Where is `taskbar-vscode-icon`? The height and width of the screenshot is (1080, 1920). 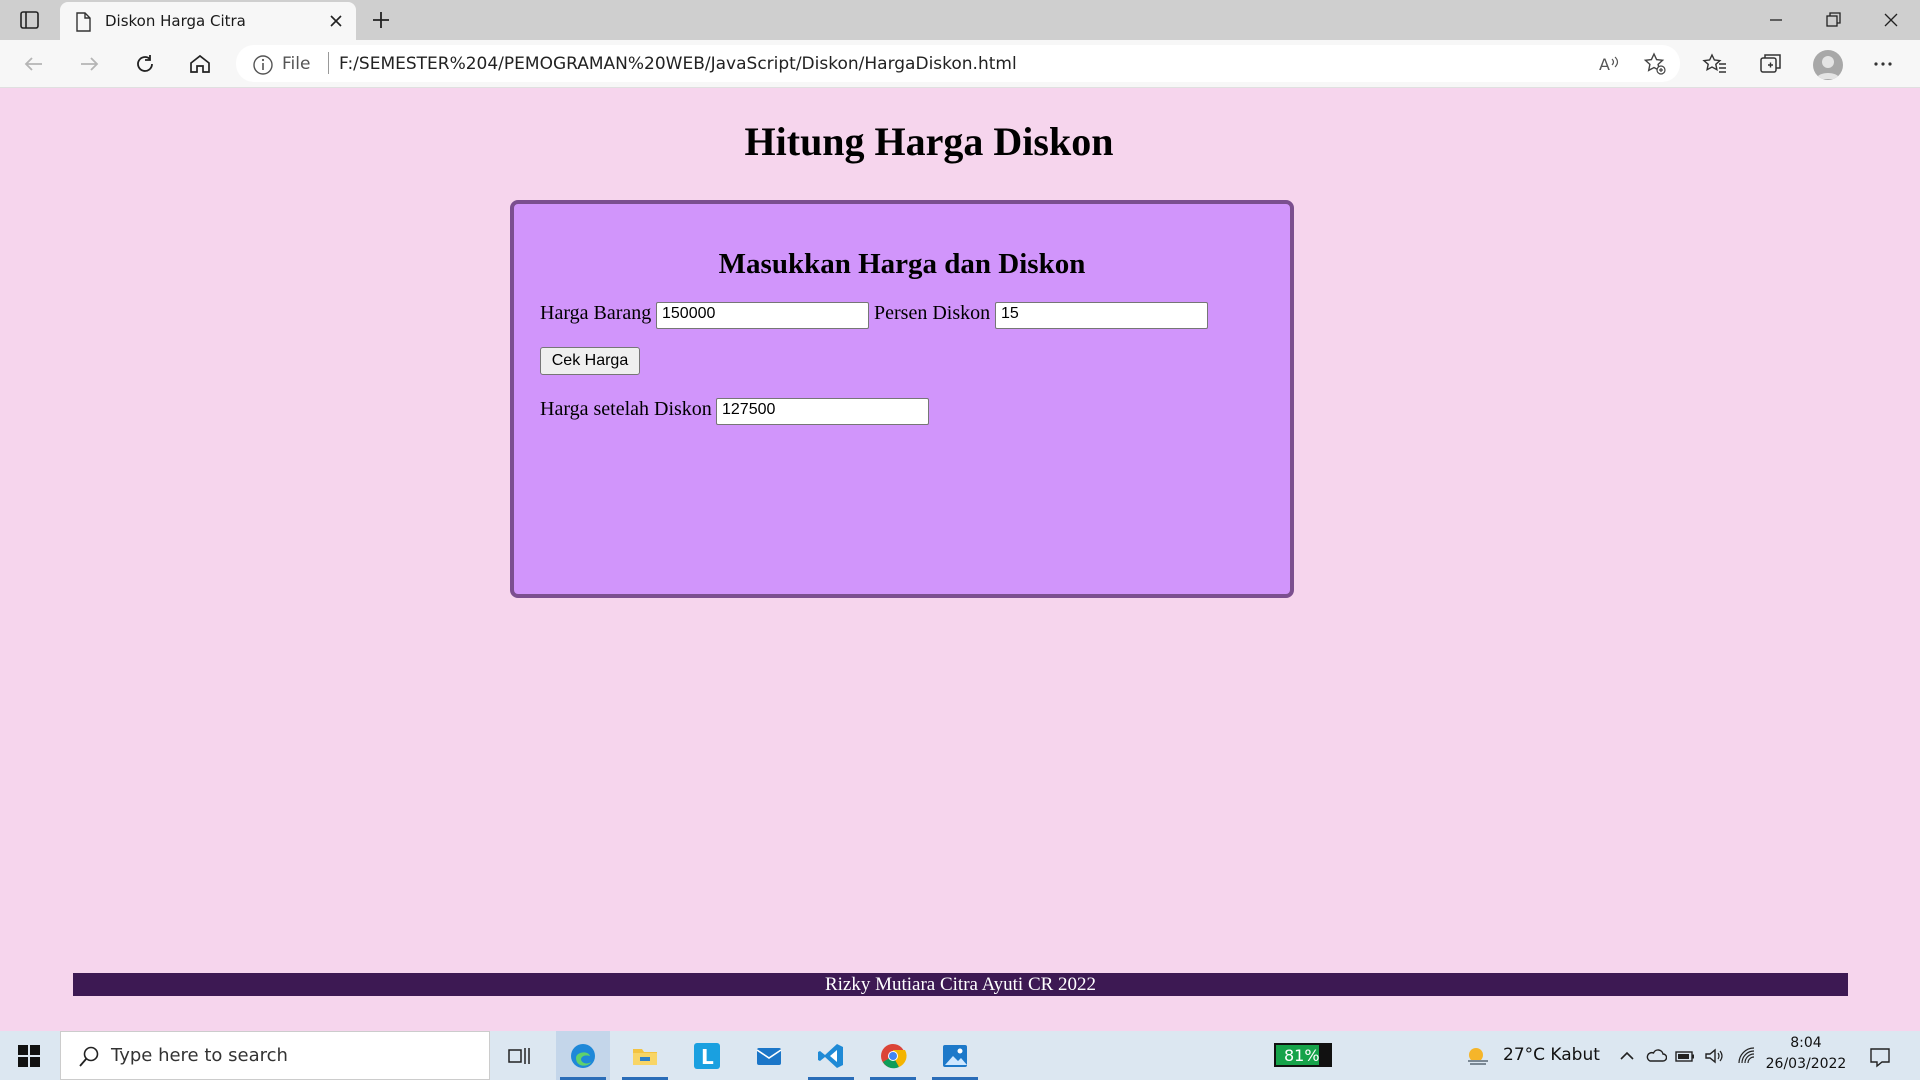
taskbar-vscode-icon is located at coordinates (831, 1055).